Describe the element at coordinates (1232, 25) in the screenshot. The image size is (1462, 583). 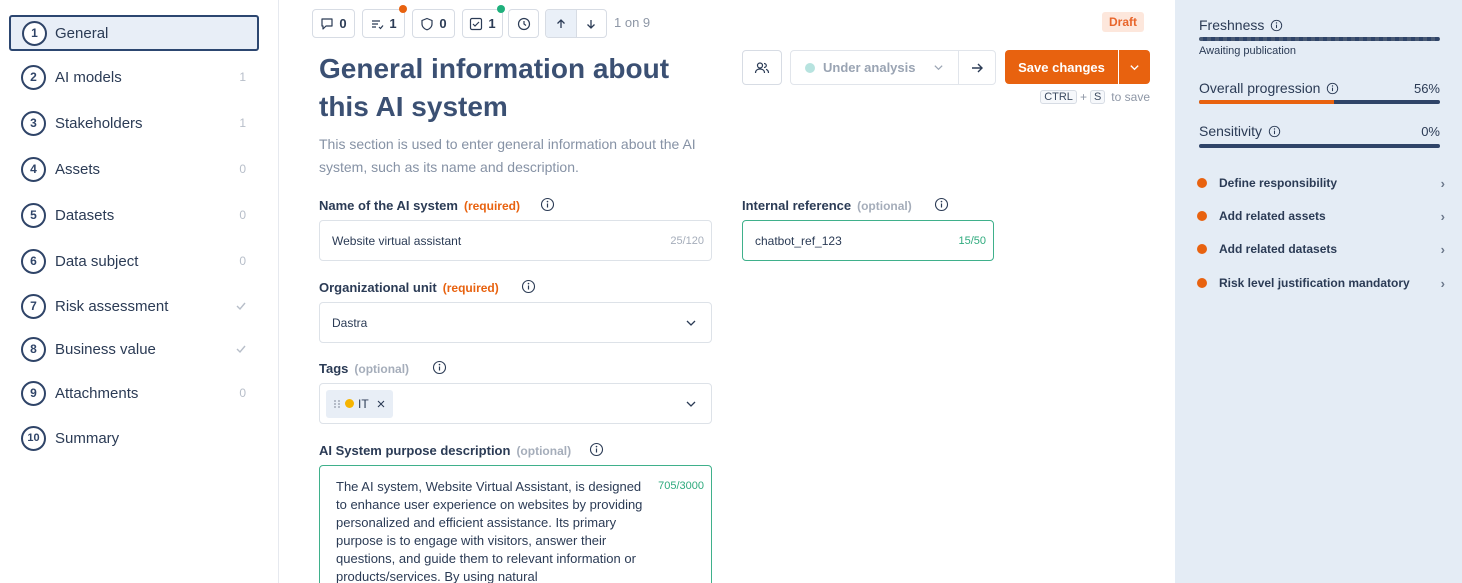
I see `freshness-text: Freshness` at that location.